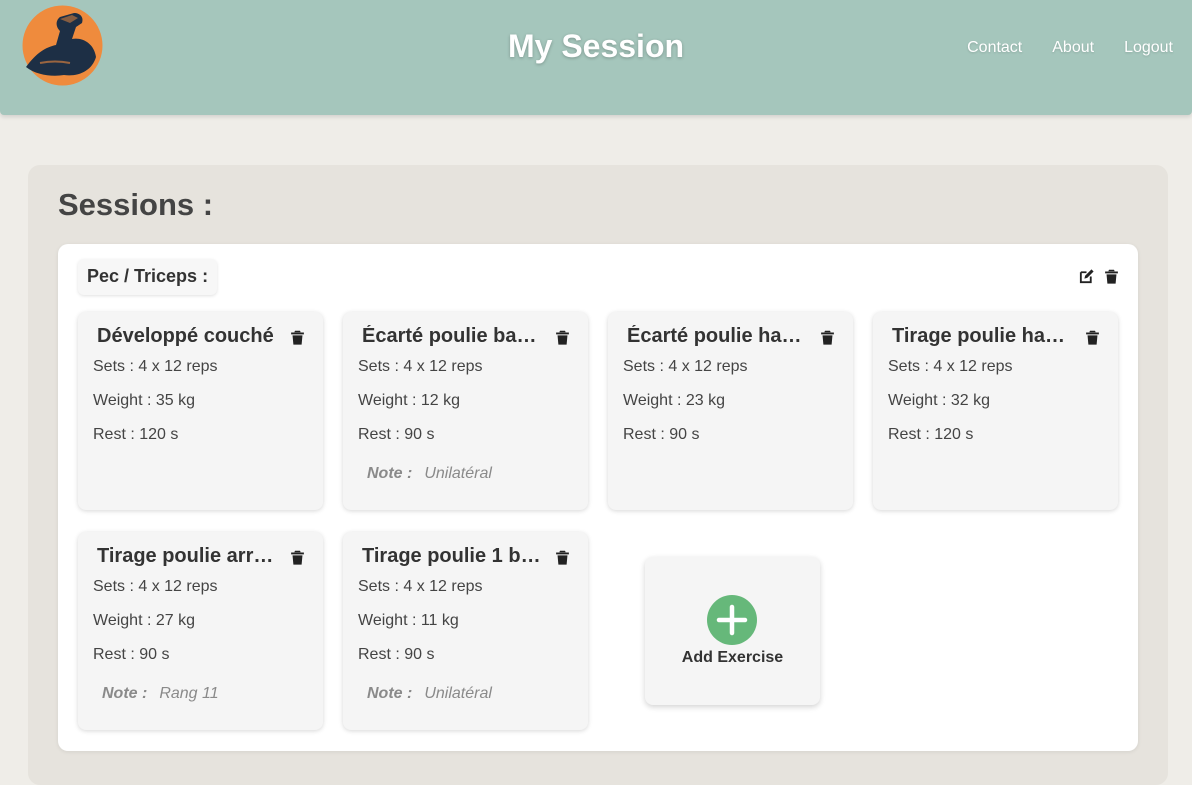 The width and height of the screenshot is (1192, 785). I want to click on note-text: Rang 11, so click(189, 693).